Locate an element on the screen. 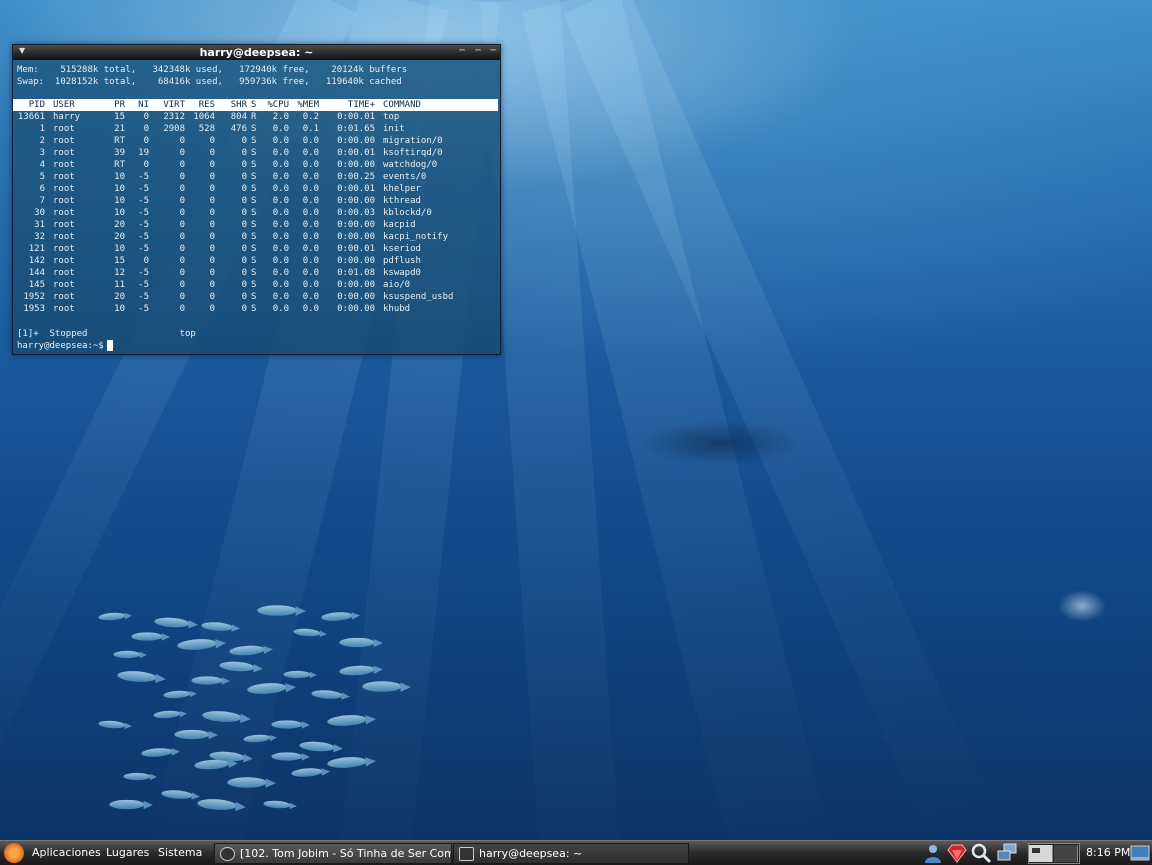 This screenshot has width=1152, height=865. menu-sistema: Sistema is located at coordinates (180, 852).